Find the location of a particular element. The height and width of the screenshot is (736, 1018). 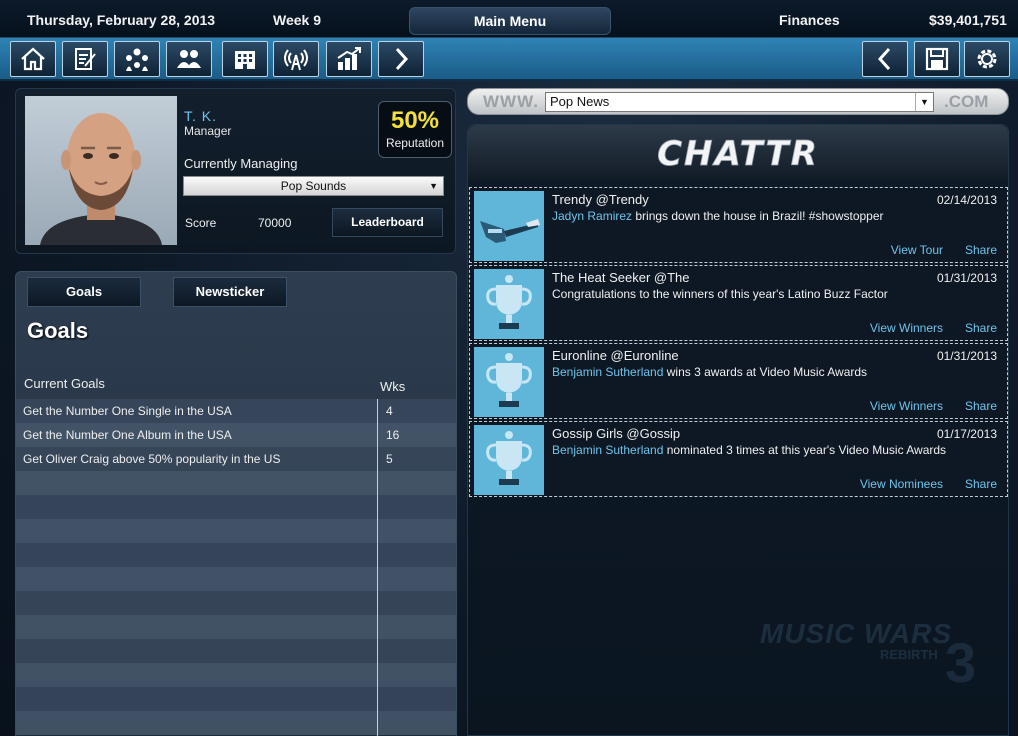

stats-button is located at coordinates (349, 59).